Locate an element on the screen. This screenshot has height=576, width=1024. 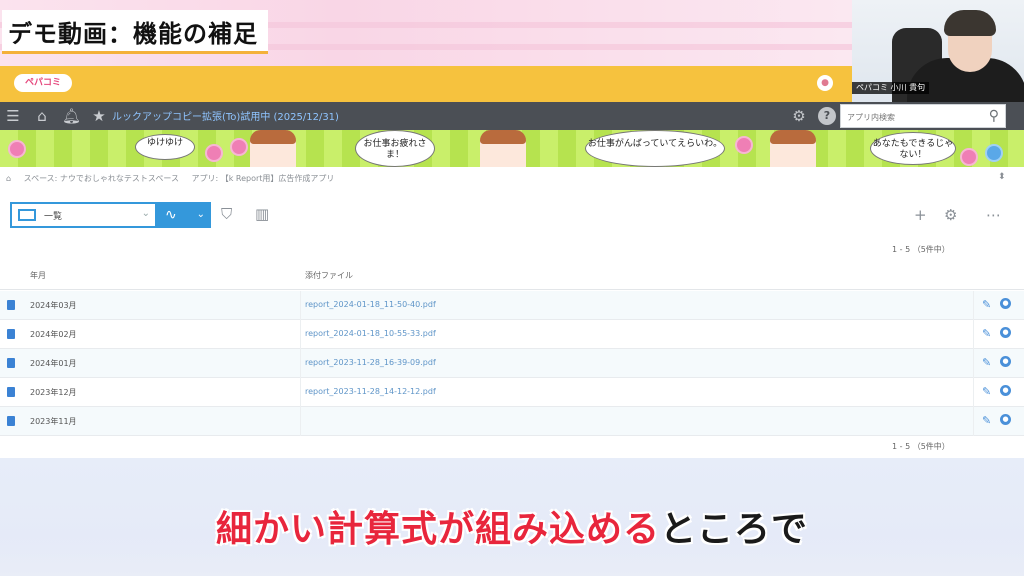
user-avatar-icon: ● is located at coordinates (825, 83).